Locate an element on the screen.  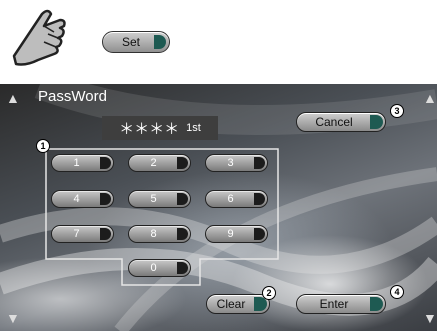
callout-badge-3: 3 is located at coordinates (397, 111).